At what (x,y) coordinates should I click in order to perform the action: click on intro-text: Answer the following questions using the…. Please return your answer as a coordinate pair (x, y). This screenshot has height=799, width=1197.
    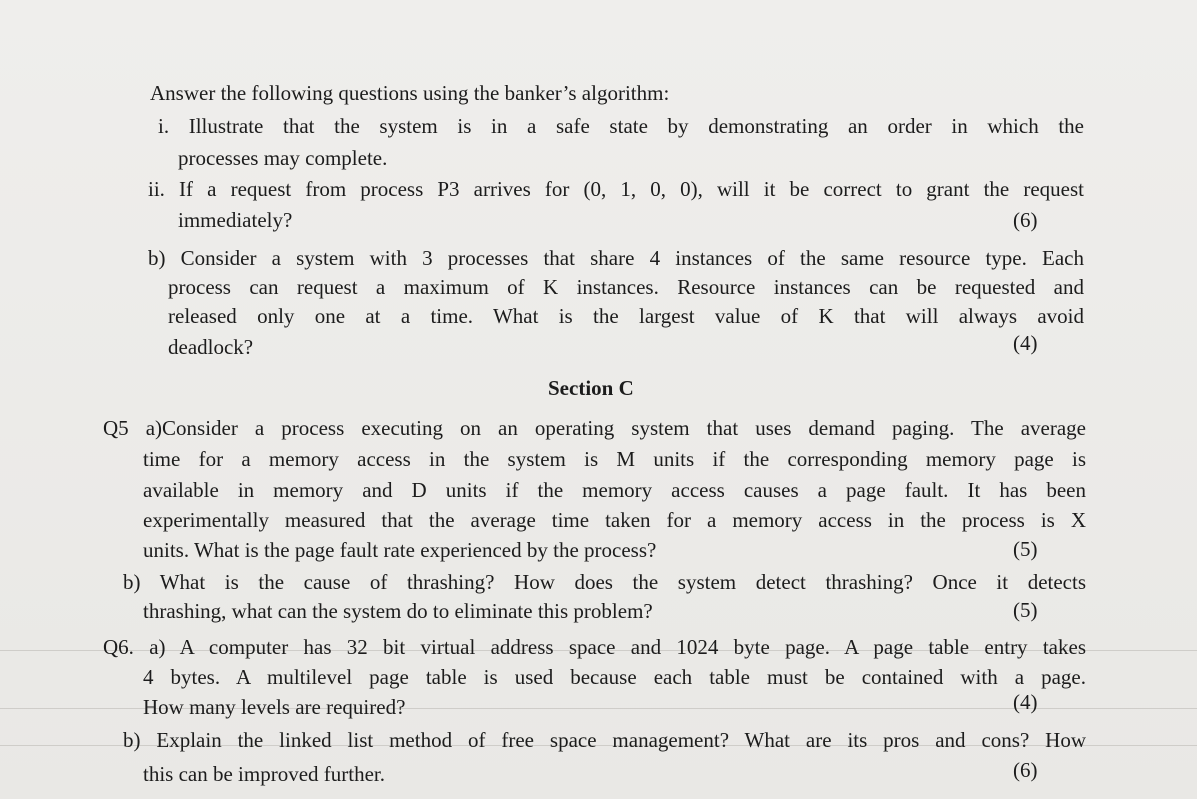
    Looking at the image, I should click on (410, 93).